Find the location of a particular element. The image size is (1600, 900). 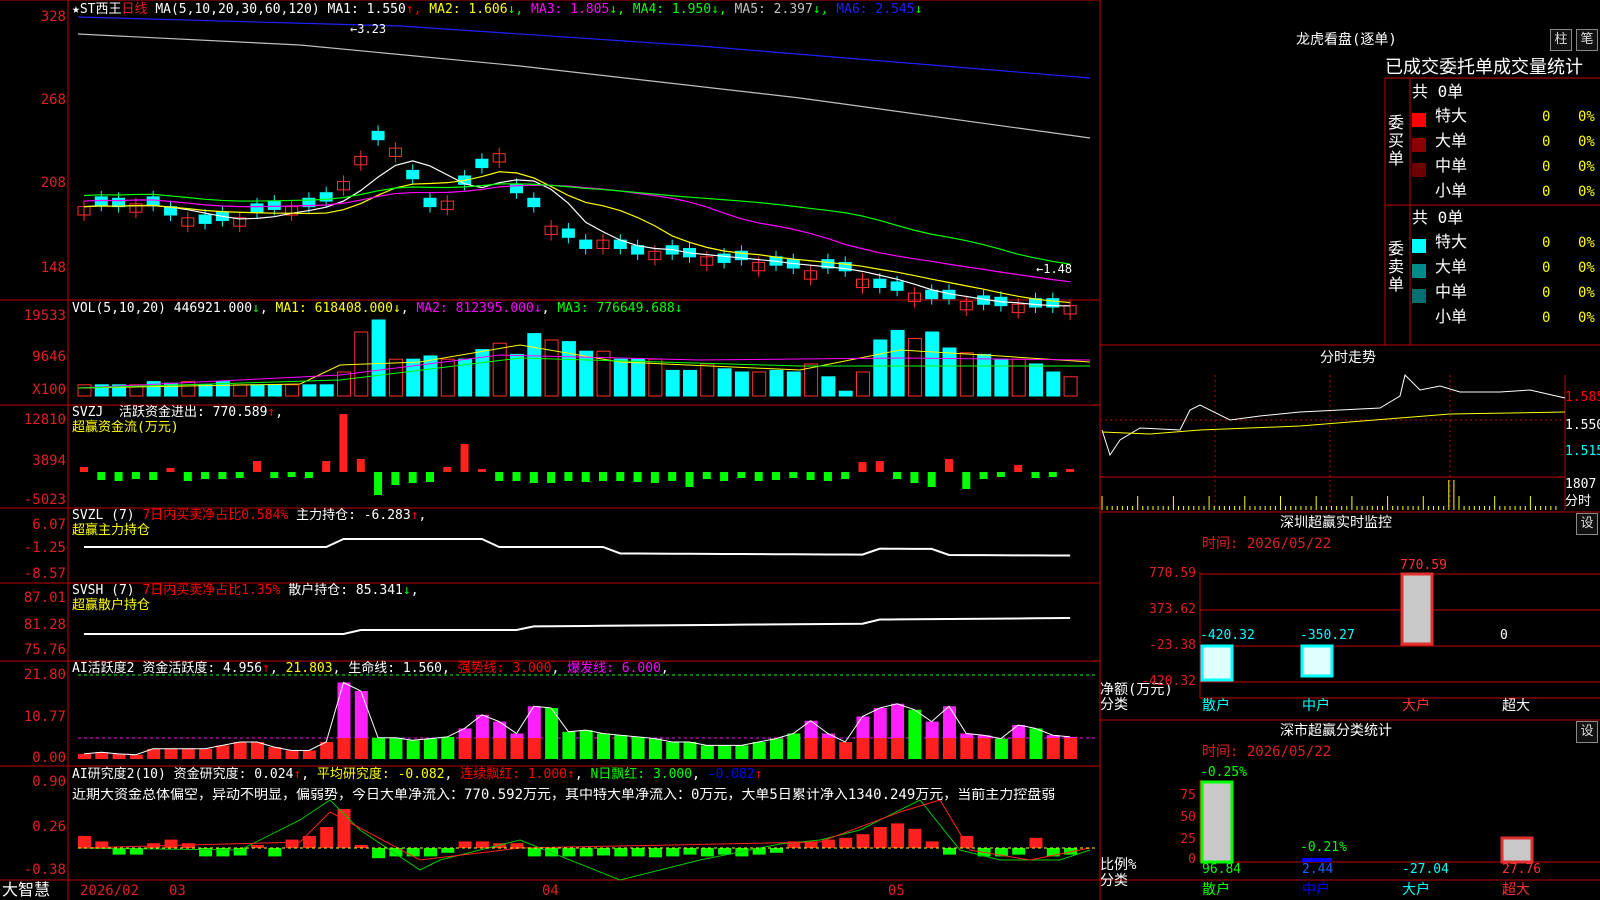

svsh-y-tick: 75.76 is located at coordinates (44, 650).